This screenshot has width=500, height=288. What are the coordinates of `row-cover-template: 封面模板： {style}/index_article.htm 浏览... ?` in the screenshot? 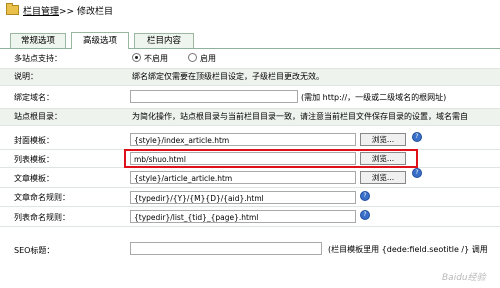 It's located at (250, 140).